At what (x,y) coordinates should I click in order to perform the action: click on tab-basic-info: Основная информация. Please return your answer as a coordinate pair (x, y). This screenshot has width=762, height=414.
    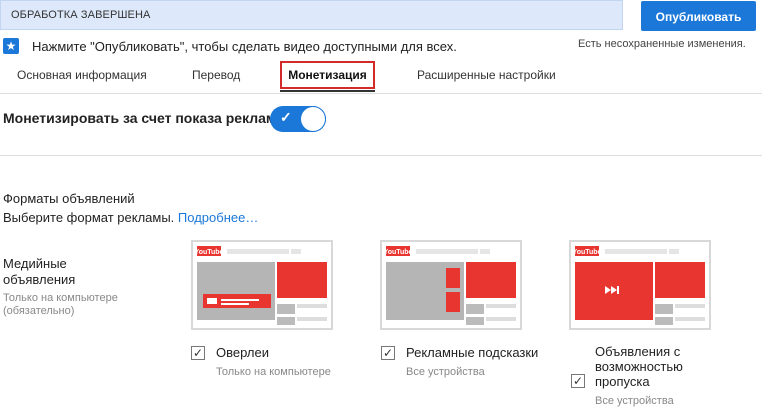
    Looking at the image, I should click on (82, 75).